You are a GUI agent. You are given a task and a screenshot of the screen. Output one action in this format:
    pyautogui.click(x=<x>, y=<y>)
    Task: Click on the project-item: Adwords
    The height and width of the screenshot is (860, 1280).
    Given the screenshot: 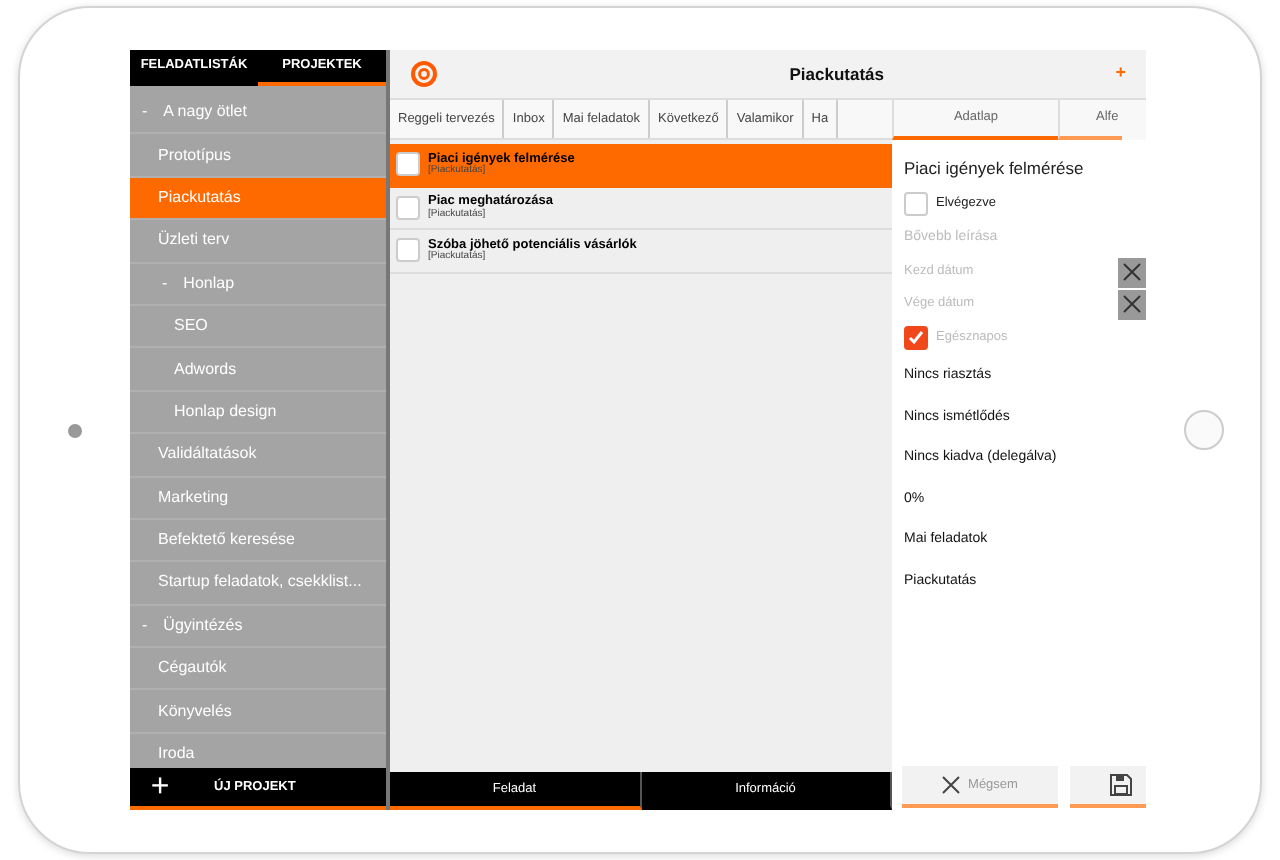 What is the action you would take?
    pyautogui.click(x=258, y=370)
    